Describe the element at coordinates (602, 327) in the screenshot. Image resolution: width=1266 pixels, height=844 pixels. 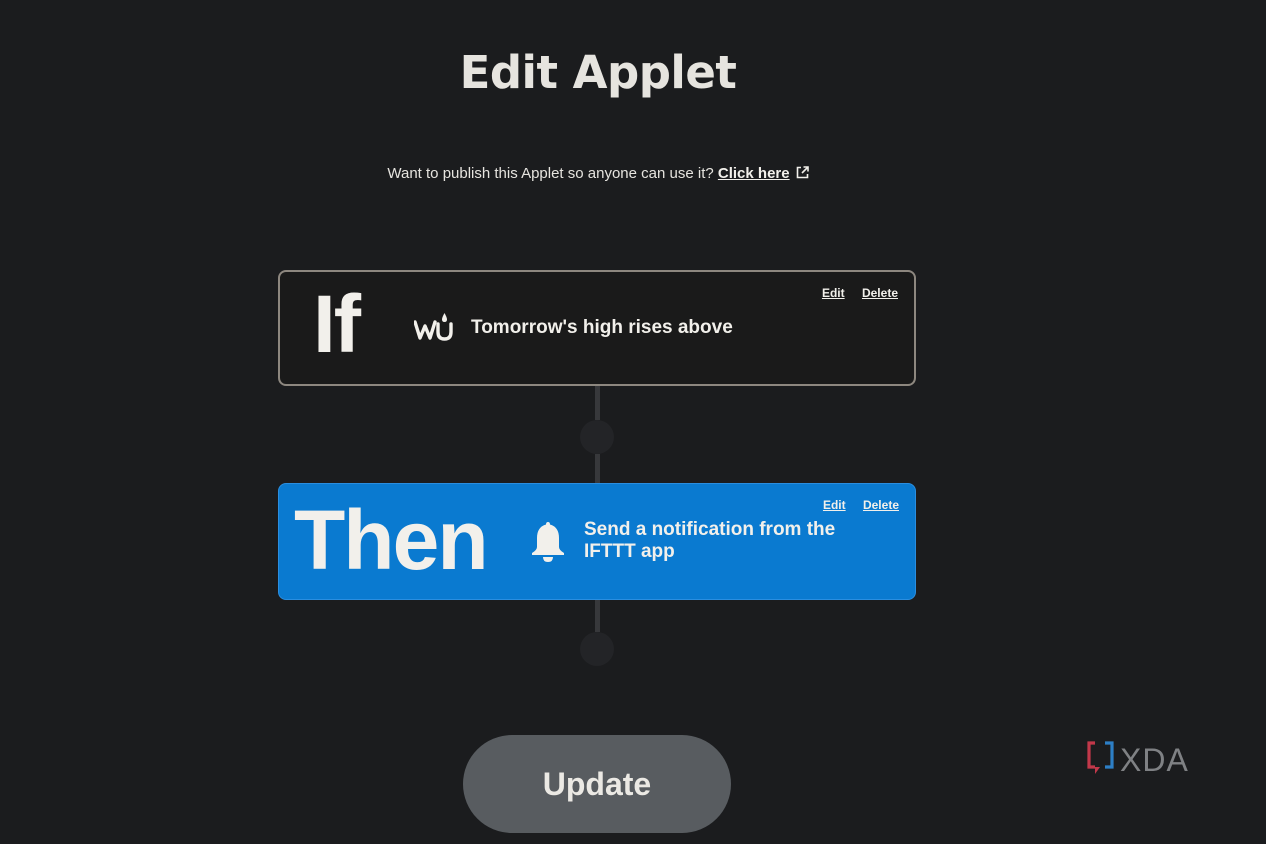
I see `trigger-text: Tomorrow's high rises above` at that location.